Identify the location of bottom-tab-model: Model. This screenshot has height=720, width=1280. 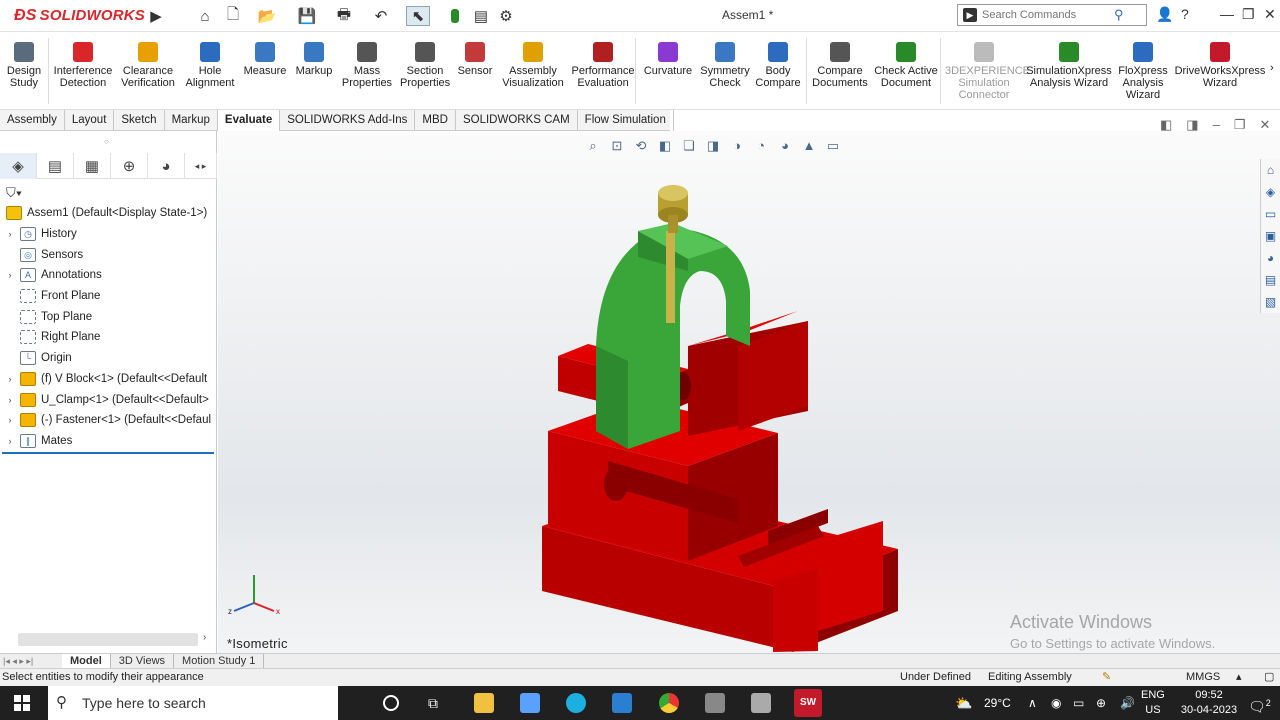
(86, 661).